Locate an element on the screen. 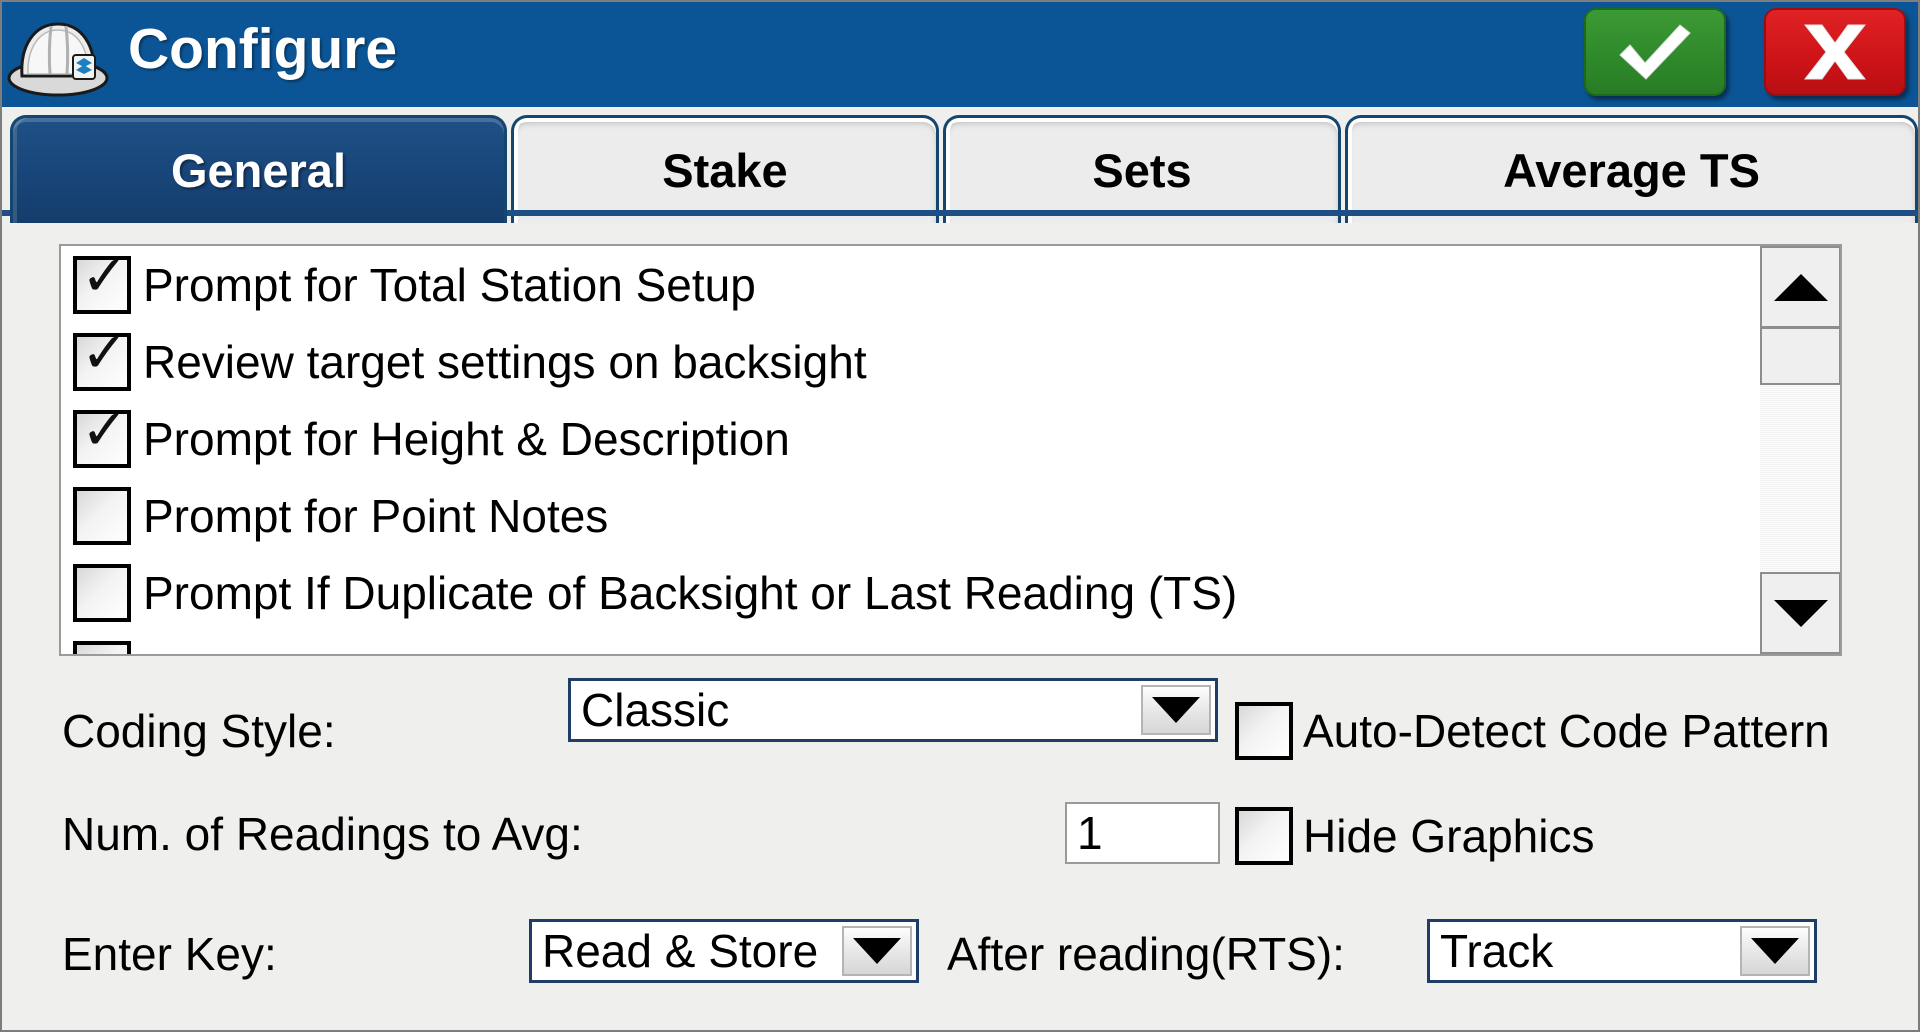 This screenshot has height=1032, width=1920. title-bar: Configure is located at coordinates (960, 54).